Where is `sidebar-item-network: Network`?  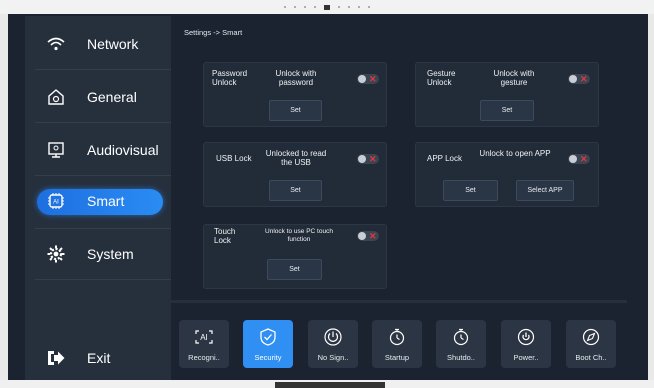
sidebar-item-network: Network is located at coordinates (103, 44).